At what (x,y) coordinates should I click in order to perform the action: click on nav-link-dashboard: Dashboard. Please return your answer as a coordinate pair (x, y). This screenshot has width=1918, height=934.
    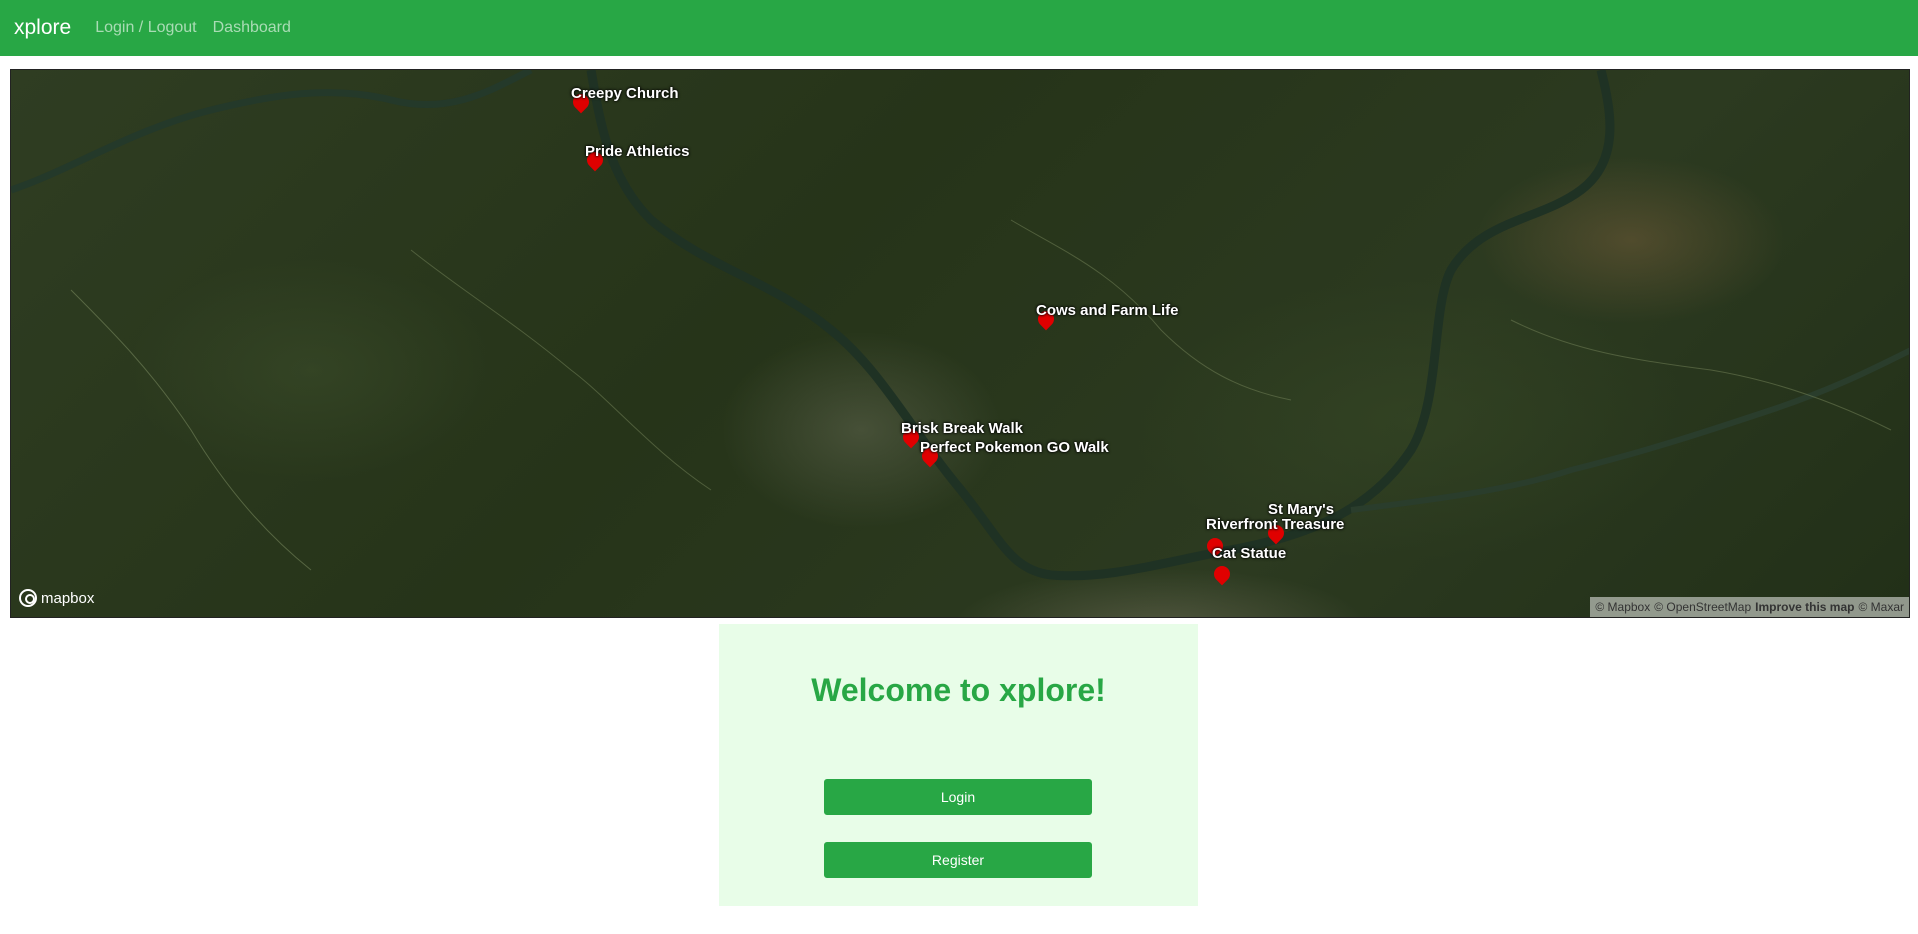
    Looking at the image, I should click on (252, 28).